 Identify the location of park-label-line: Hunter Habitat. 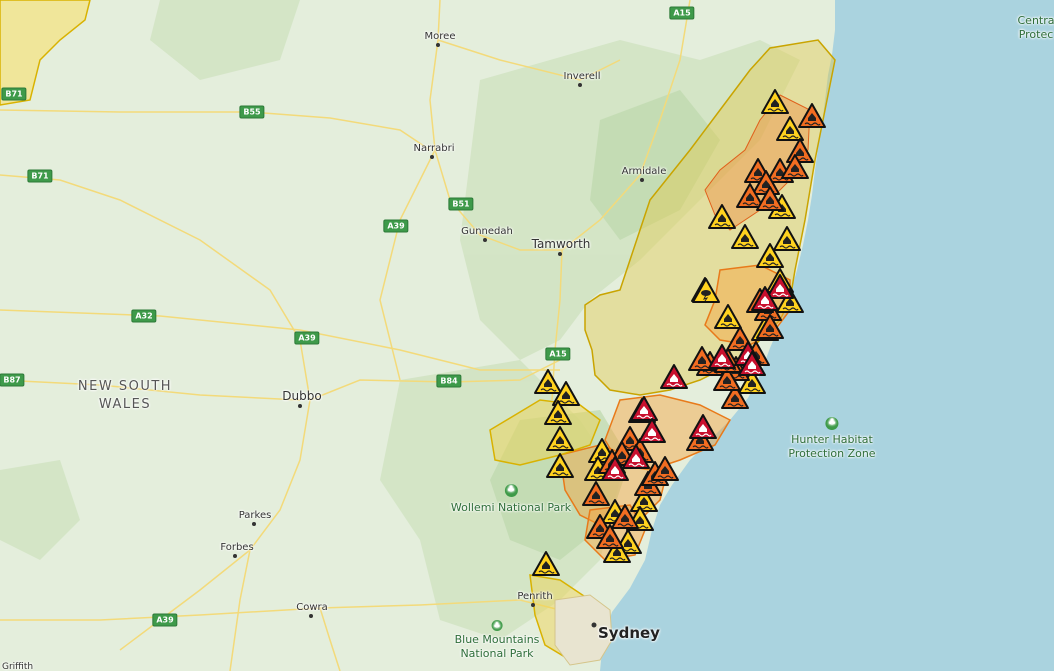
(832, 439).